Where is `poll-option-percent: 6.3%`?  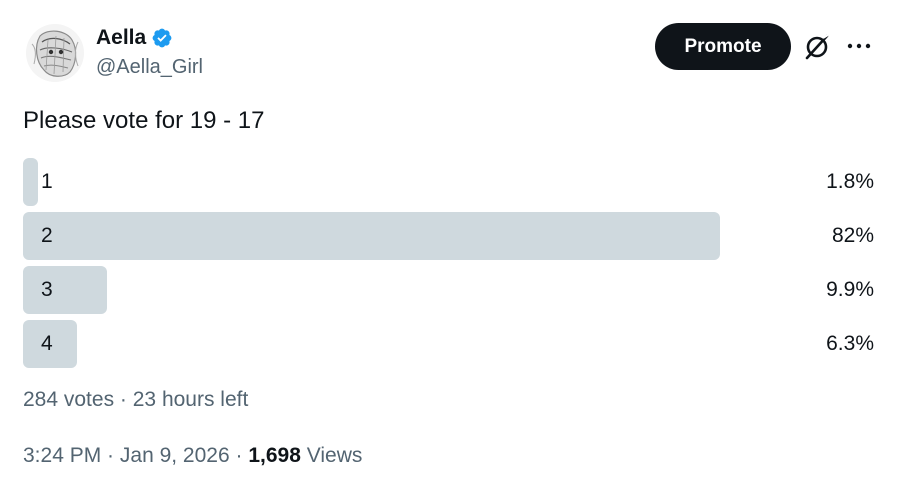 poll-option-percent: 6.3% is located at coordinates (850, 343).